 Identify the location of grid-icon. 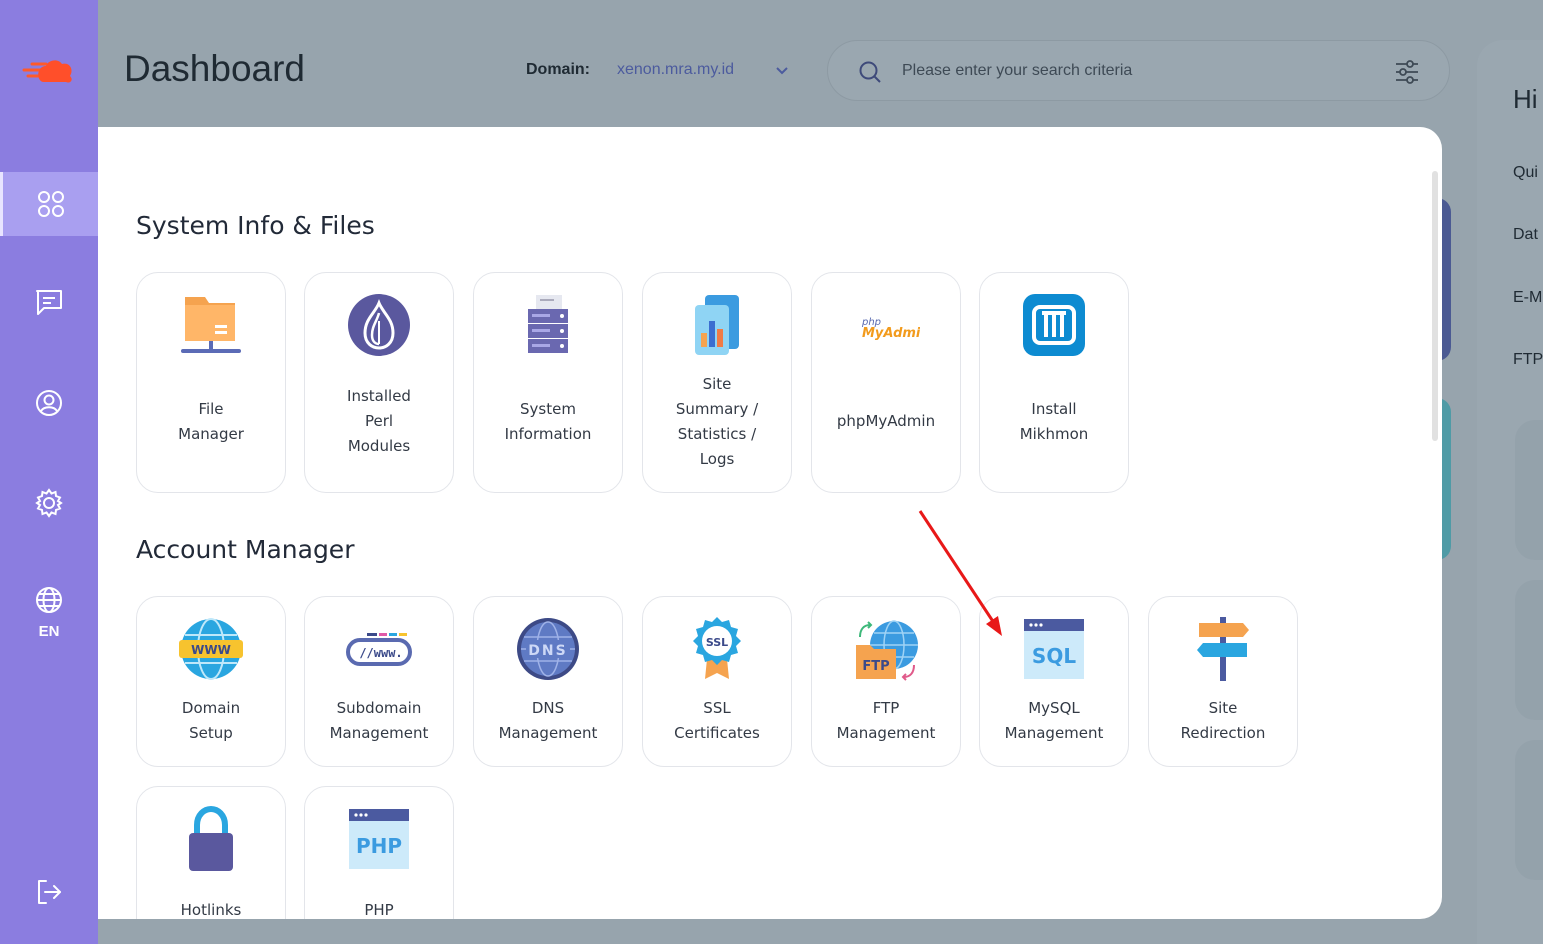
(50, 204).